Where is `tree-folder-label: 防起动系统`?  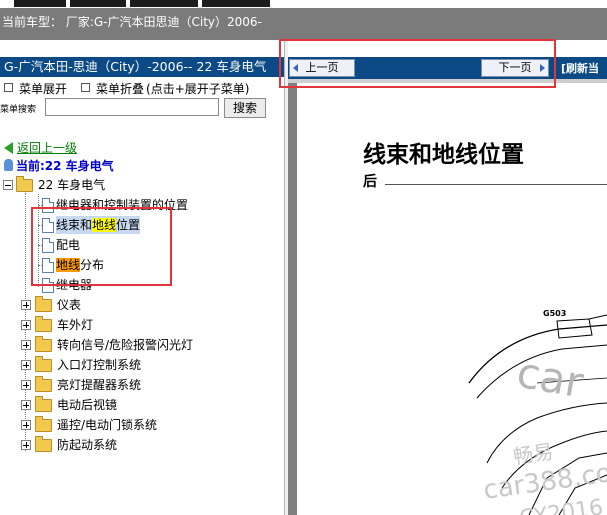 tree-folder-label: 防起动系统 is located at coordinates (87, 445).